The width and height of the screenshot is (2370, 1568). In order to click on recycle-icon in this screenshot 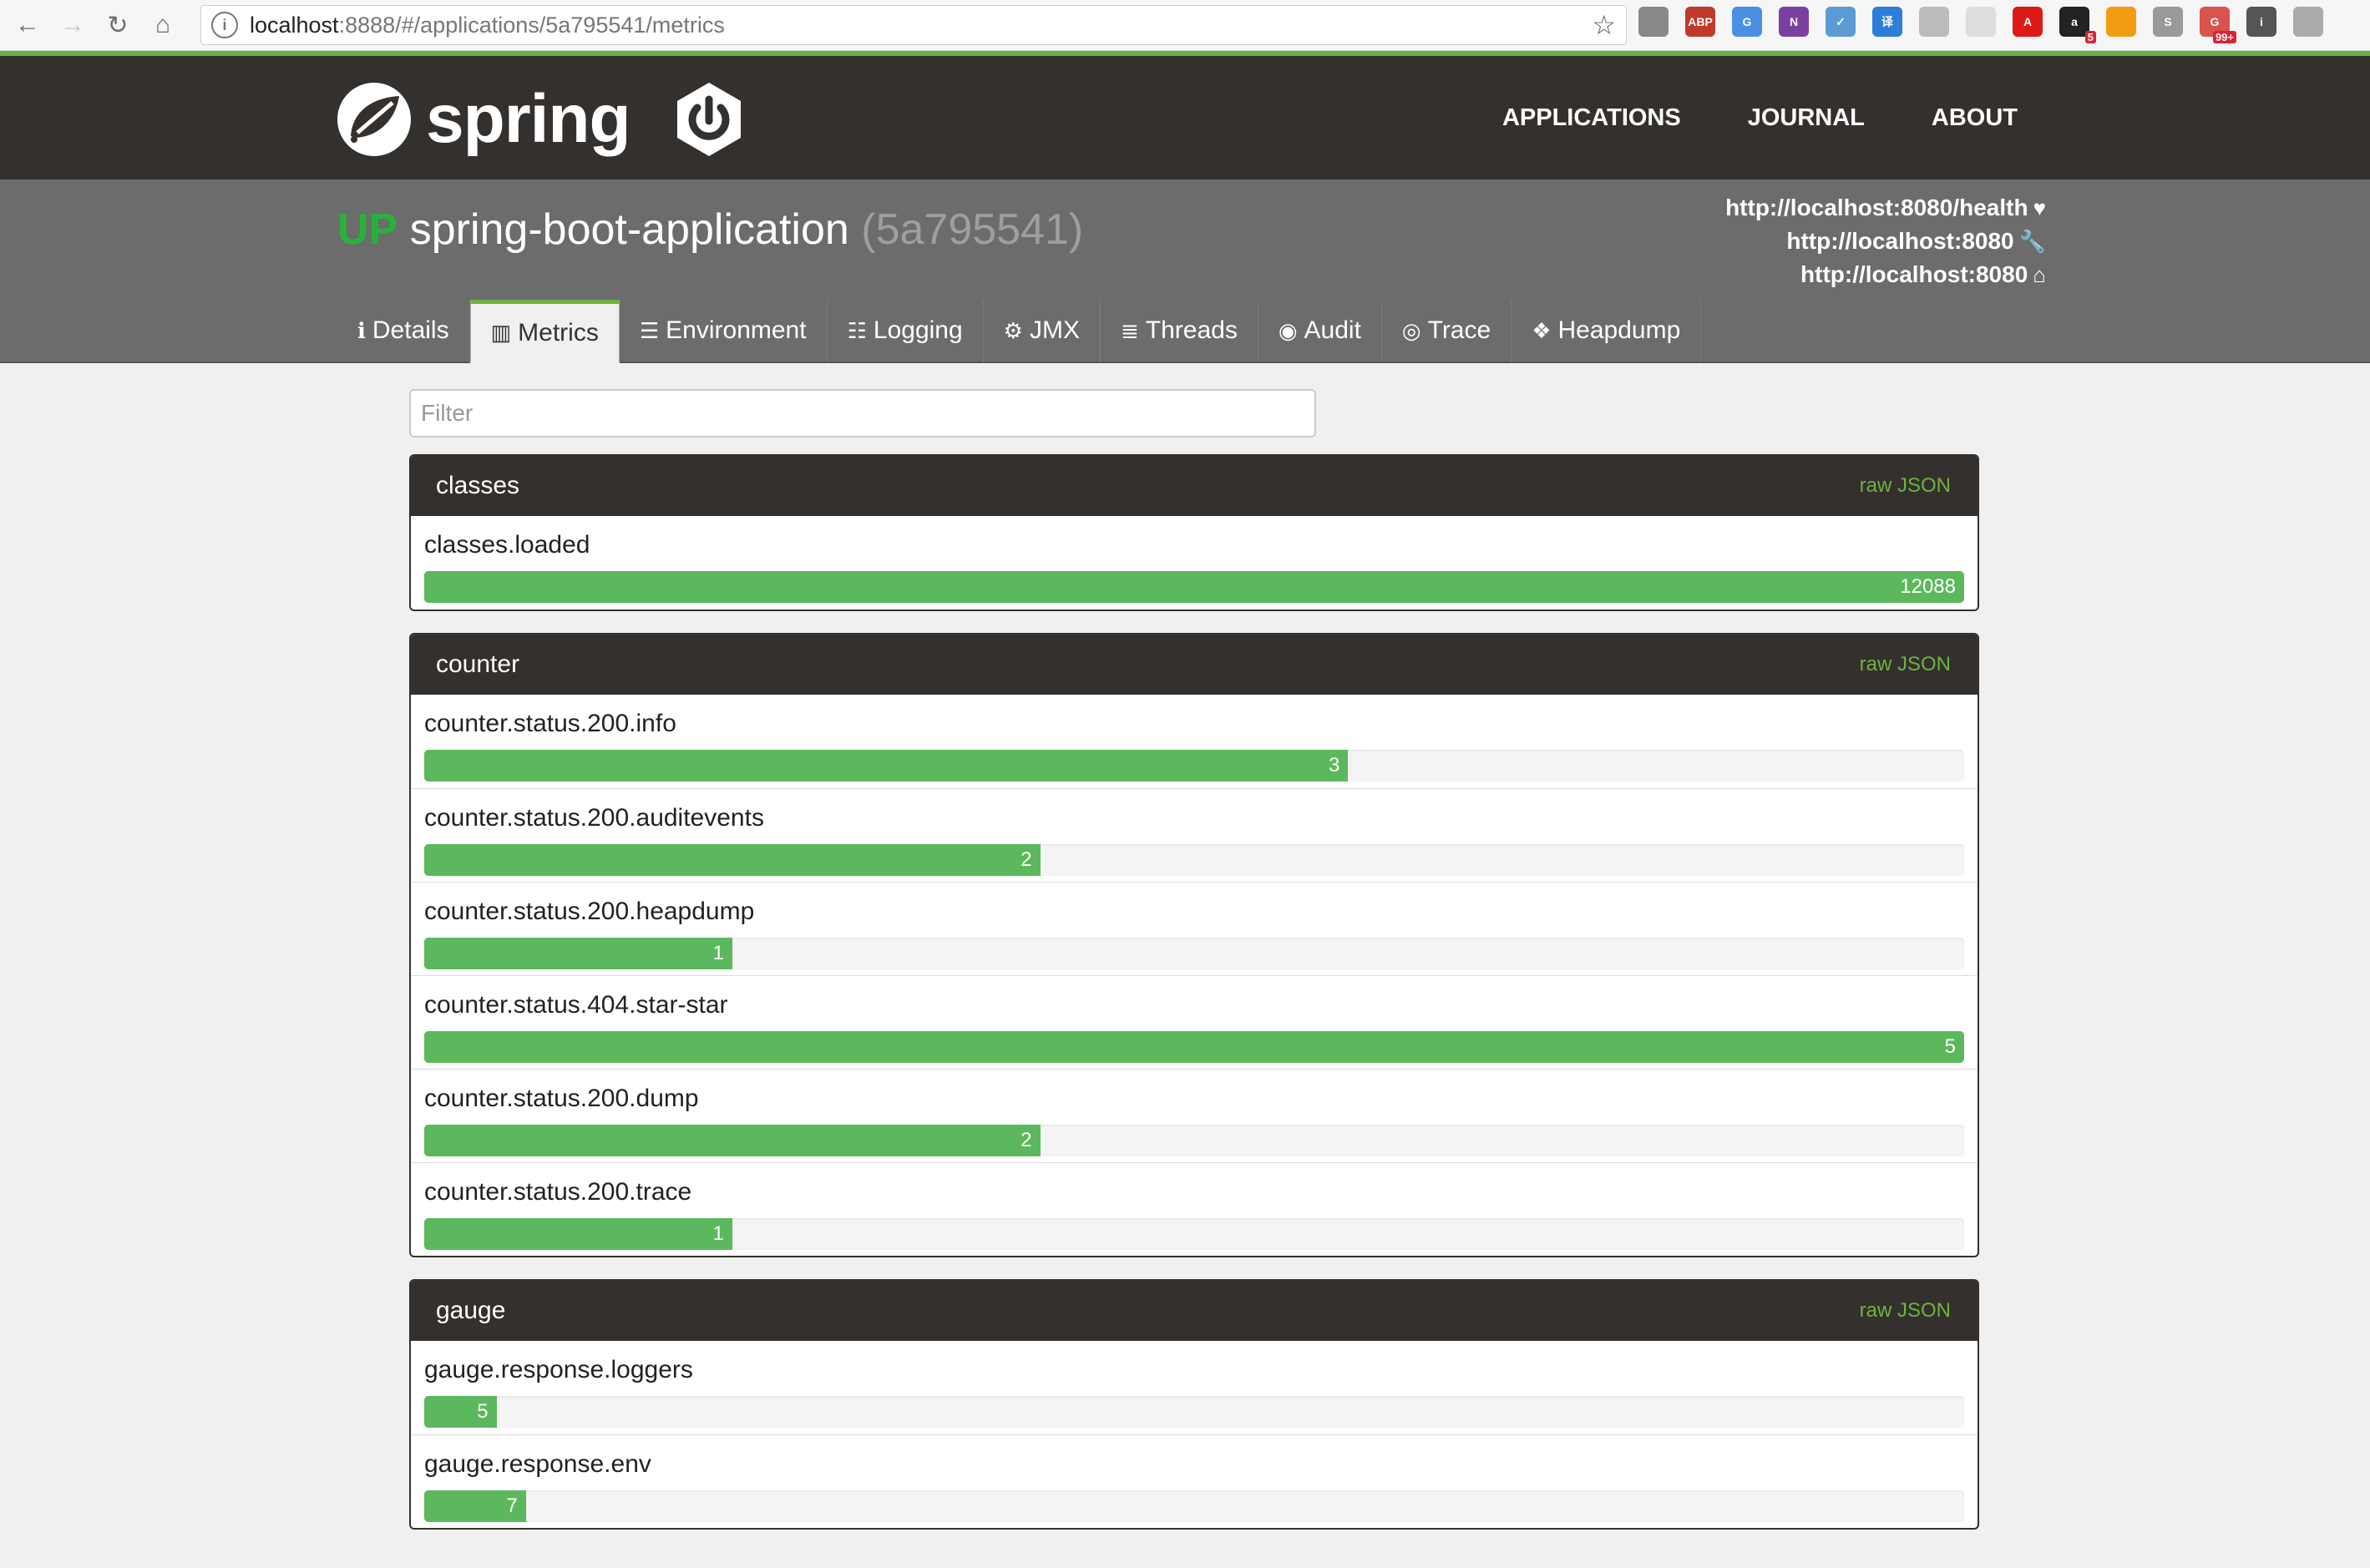, I will do `click(1653, 22)`.